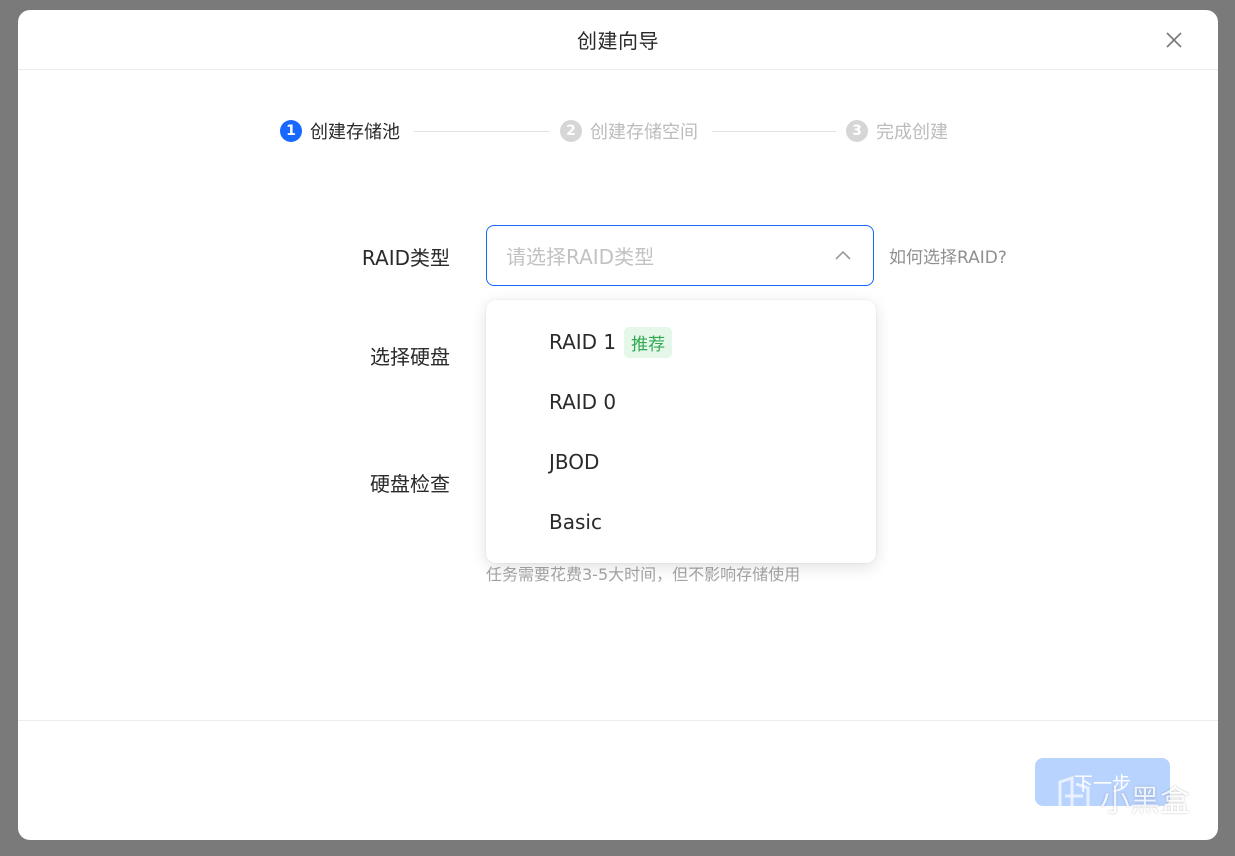 This screenshot has width=1235, height=856. What do you see at coordinates (857, 131) in the screenshot?
I see `step-number: 3` at bounding box center [857, 131].